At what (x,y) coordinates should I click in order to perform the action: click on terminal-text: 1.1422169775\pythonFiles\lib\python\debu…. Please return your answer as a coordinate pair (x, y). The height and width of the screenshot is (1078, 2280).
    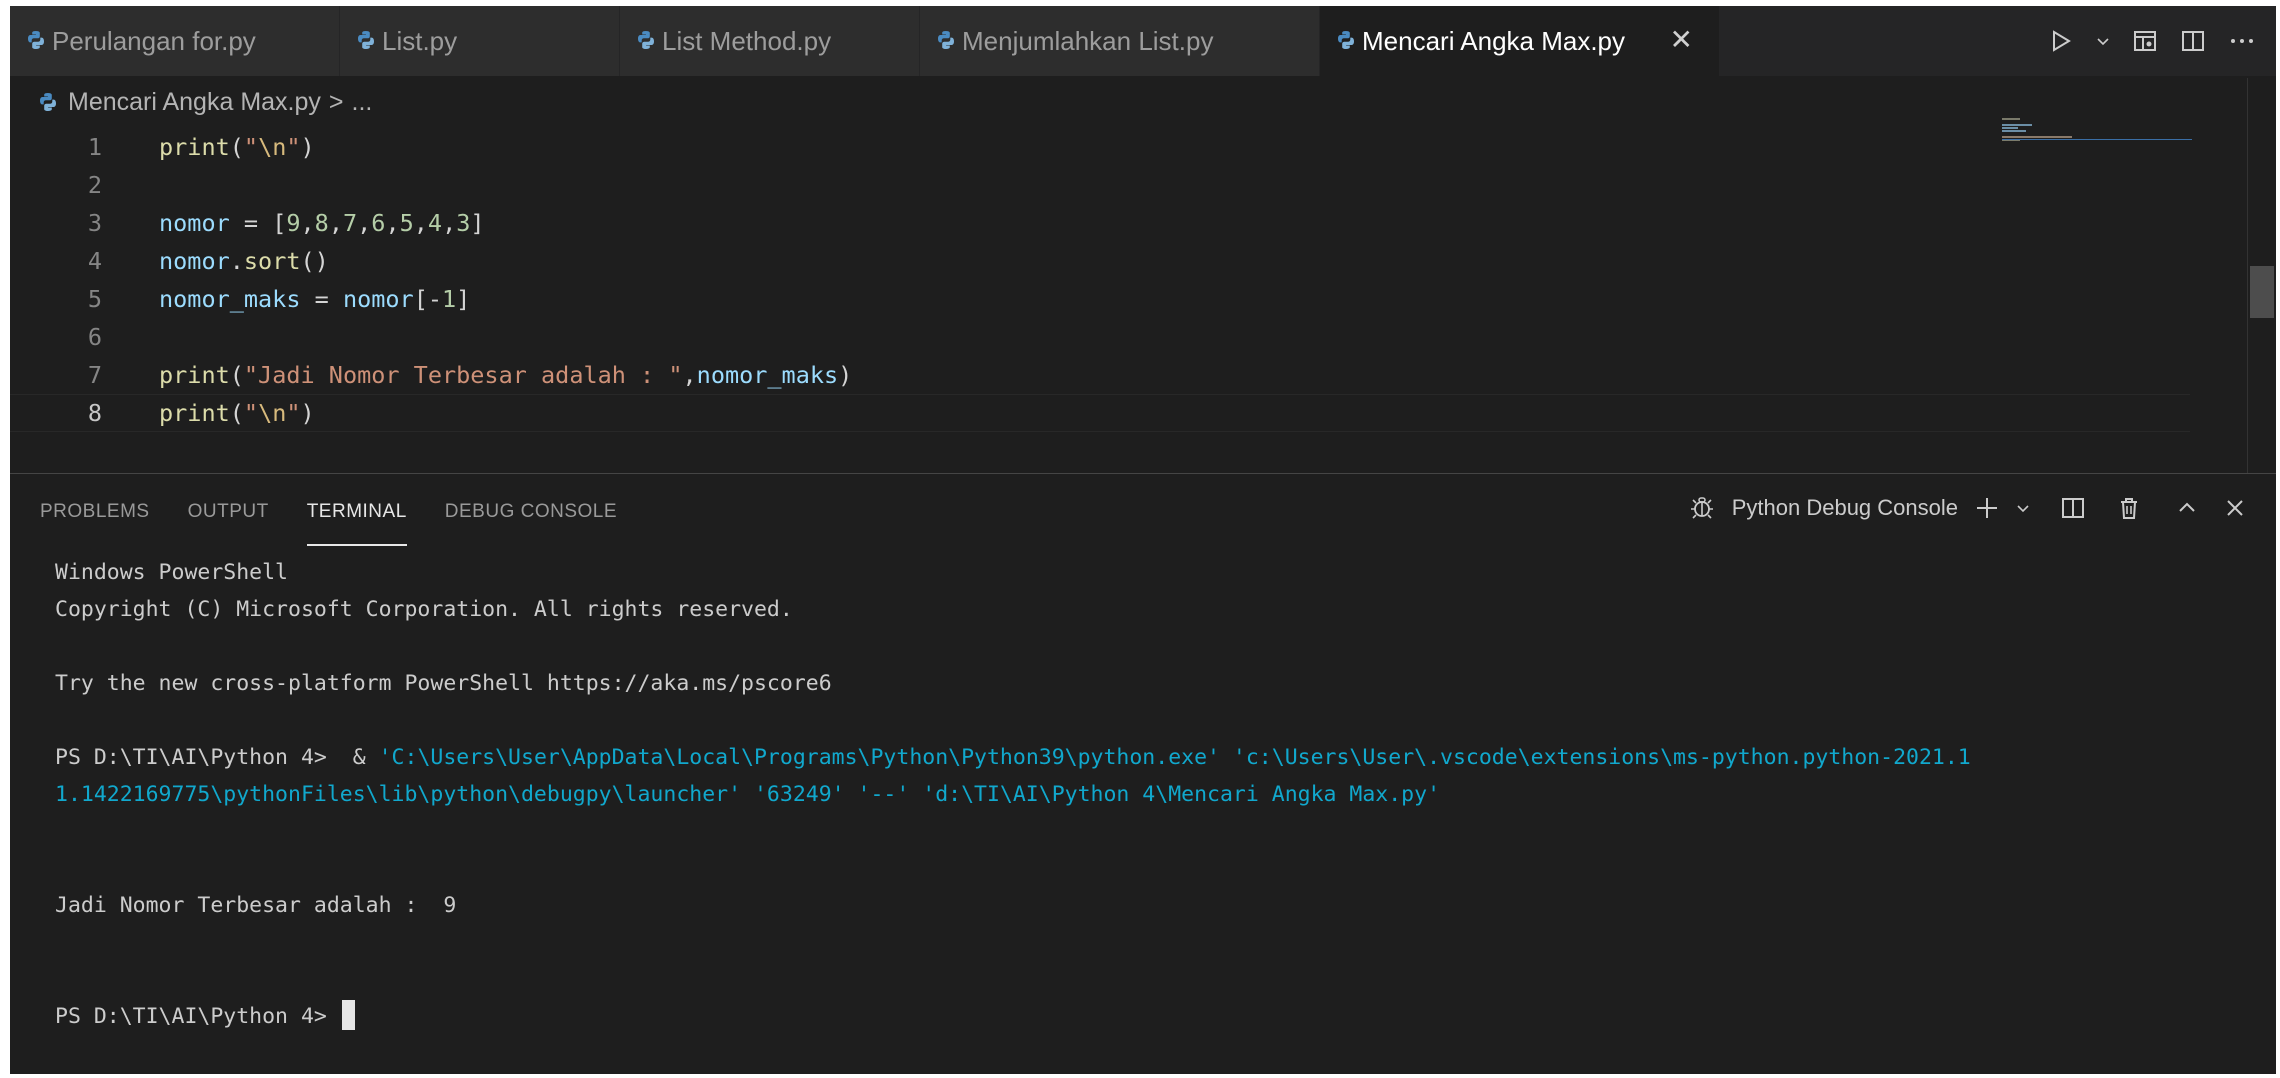
    Looking at the image, I should click on (748, 794).